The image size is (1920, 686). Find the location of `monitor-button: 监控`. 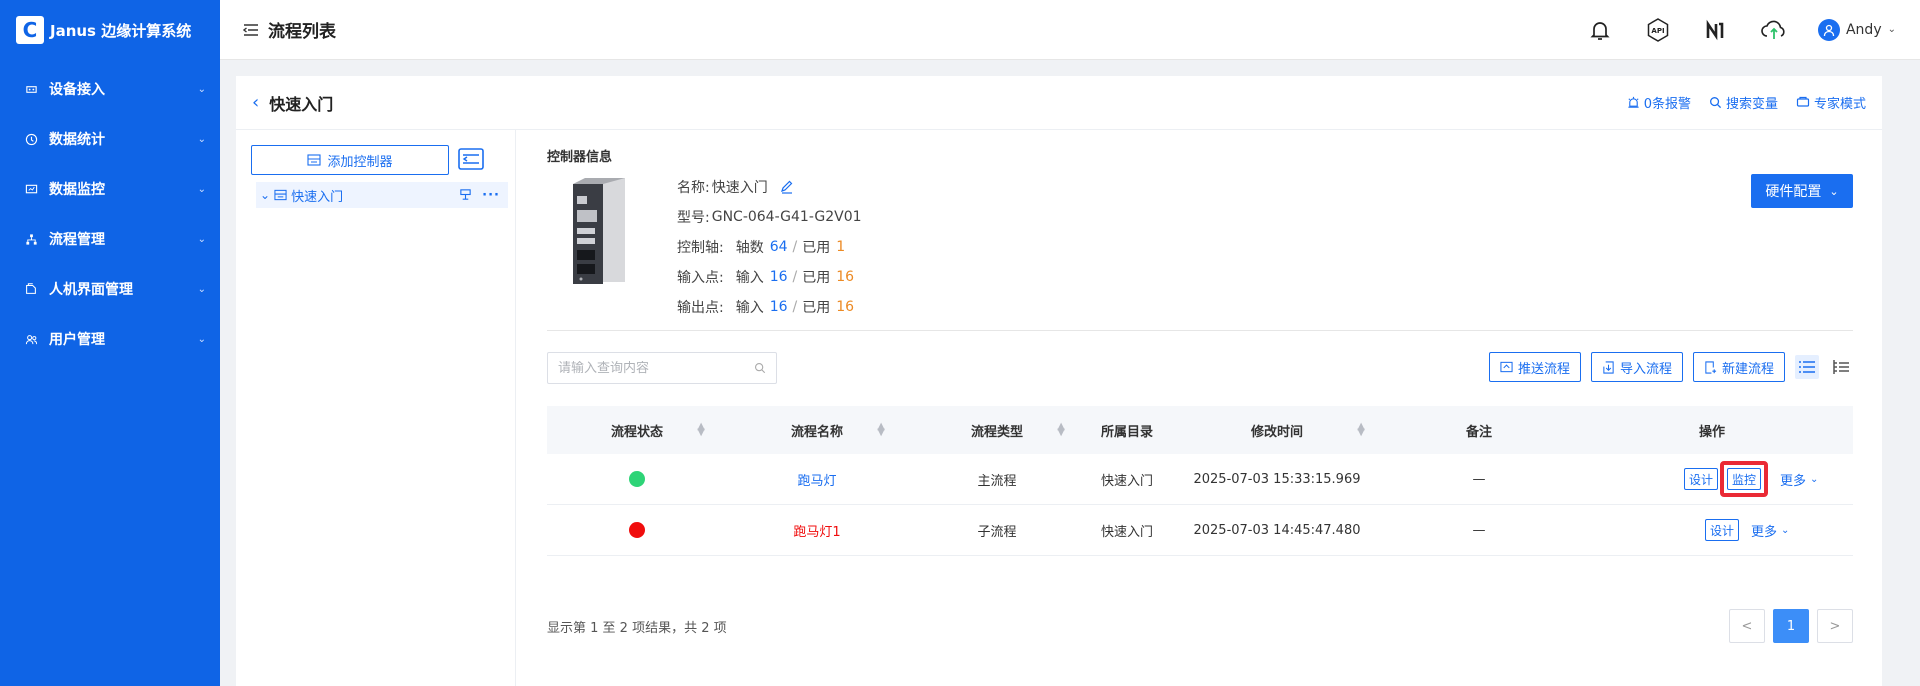

monitor-button: 监控 is located at coordinates (1744, 479).